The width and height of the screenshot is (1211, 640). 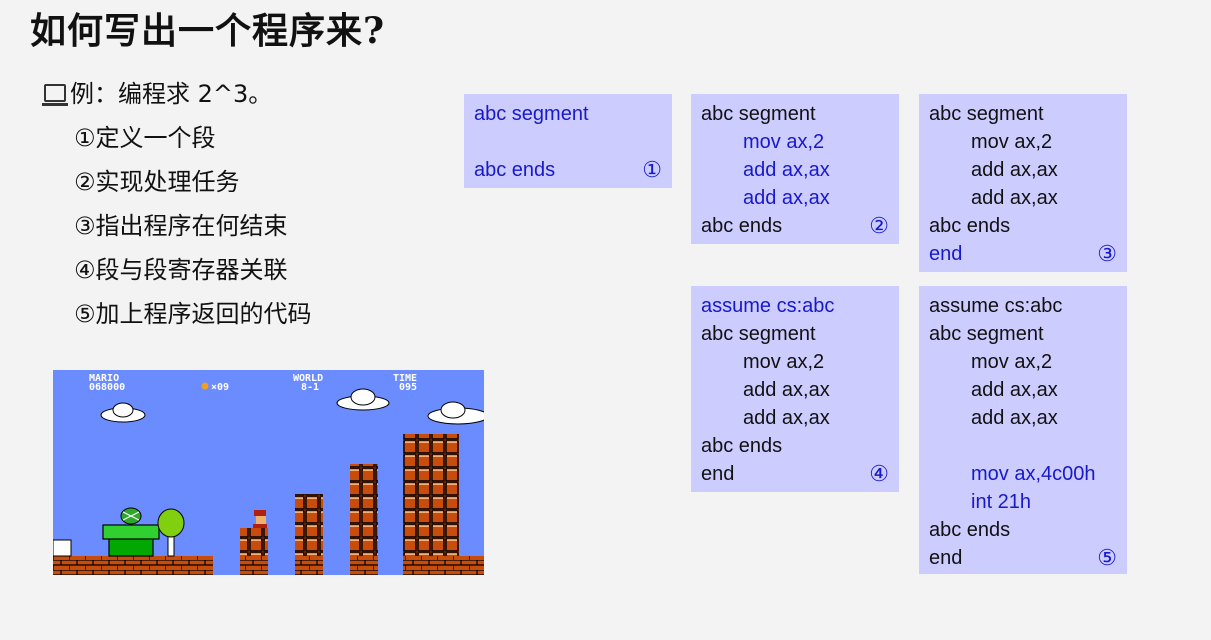 I want to click on monitor-icon, so click(x=55, y=95).